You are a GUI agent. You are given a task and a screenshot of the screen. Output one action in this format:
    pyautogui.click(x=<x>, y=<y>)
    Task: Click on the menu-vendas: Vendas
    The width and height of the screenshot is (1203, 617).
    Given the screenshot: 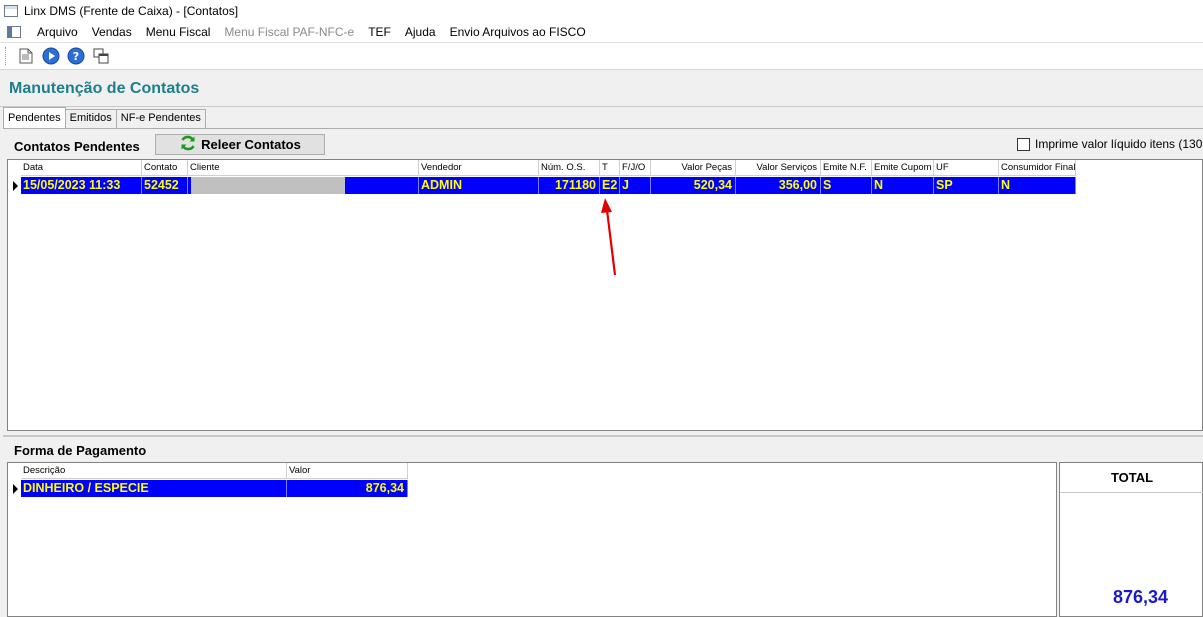 What is the action you would take?
    pyautogui.click(x=112, y=32)
    